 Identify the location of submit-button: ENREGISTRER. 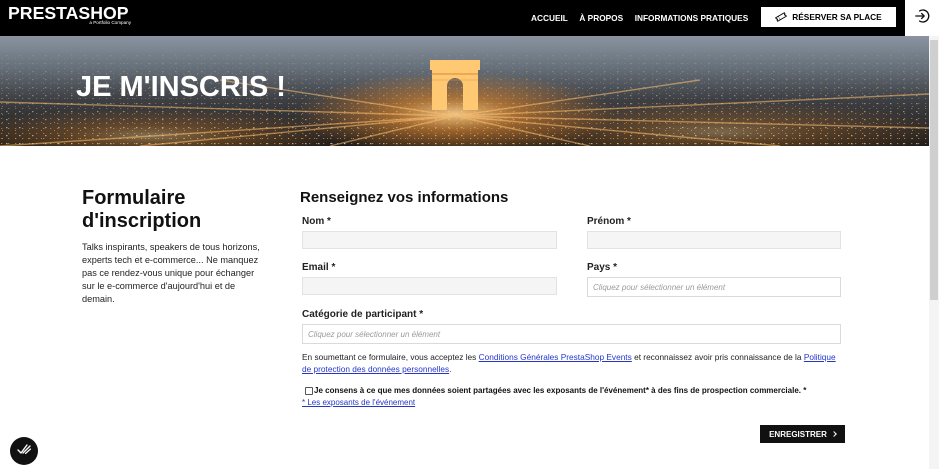
(802, 434).